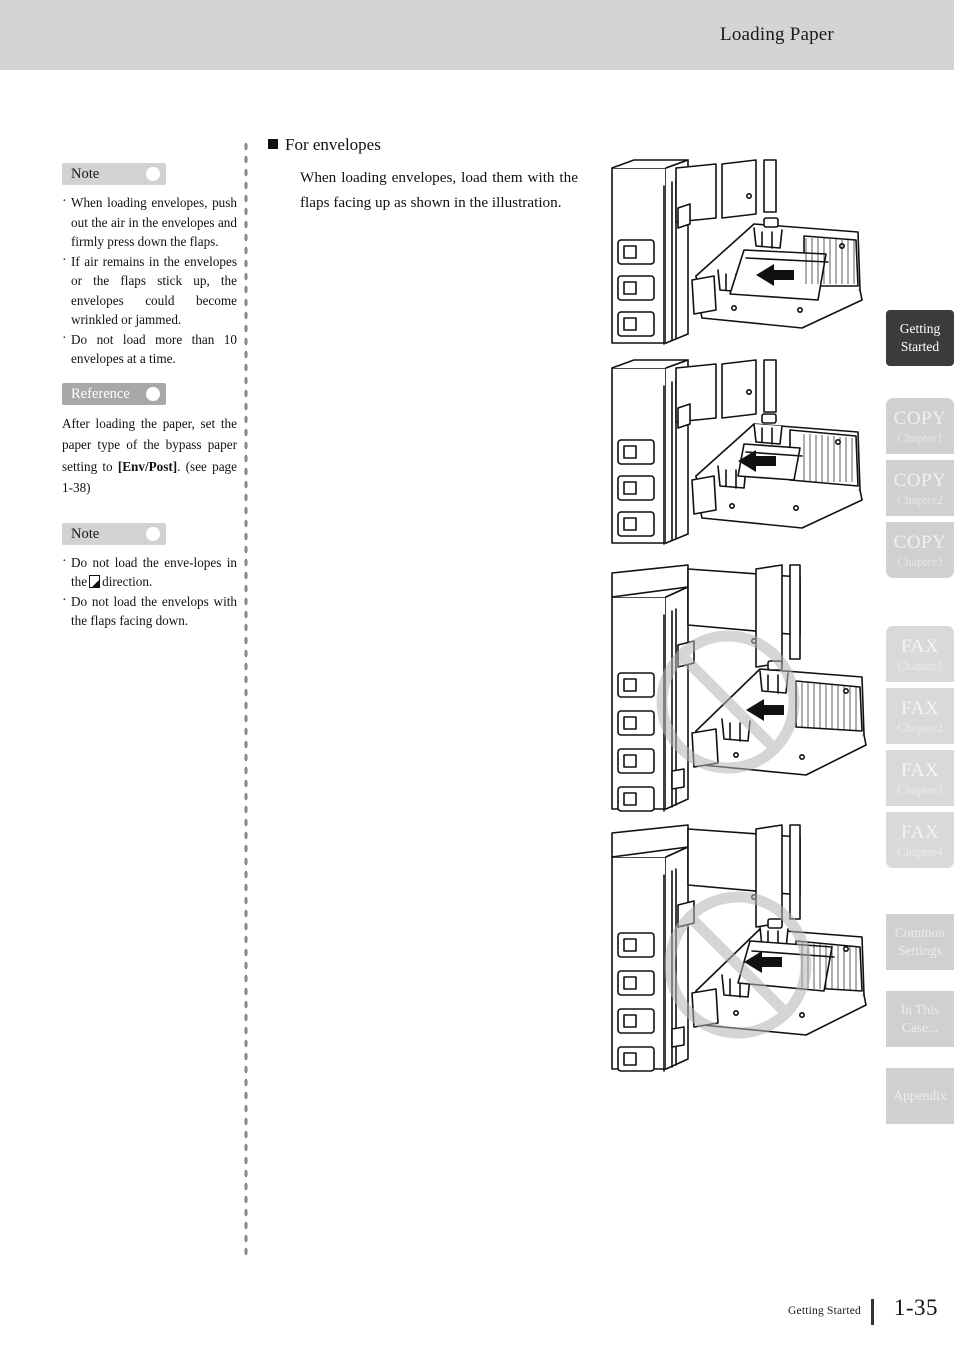  What do you see at coordinates (333, 144) in the screenshot?
I see `section-heading-text: For envelopes` at bounding box center [333, 144].